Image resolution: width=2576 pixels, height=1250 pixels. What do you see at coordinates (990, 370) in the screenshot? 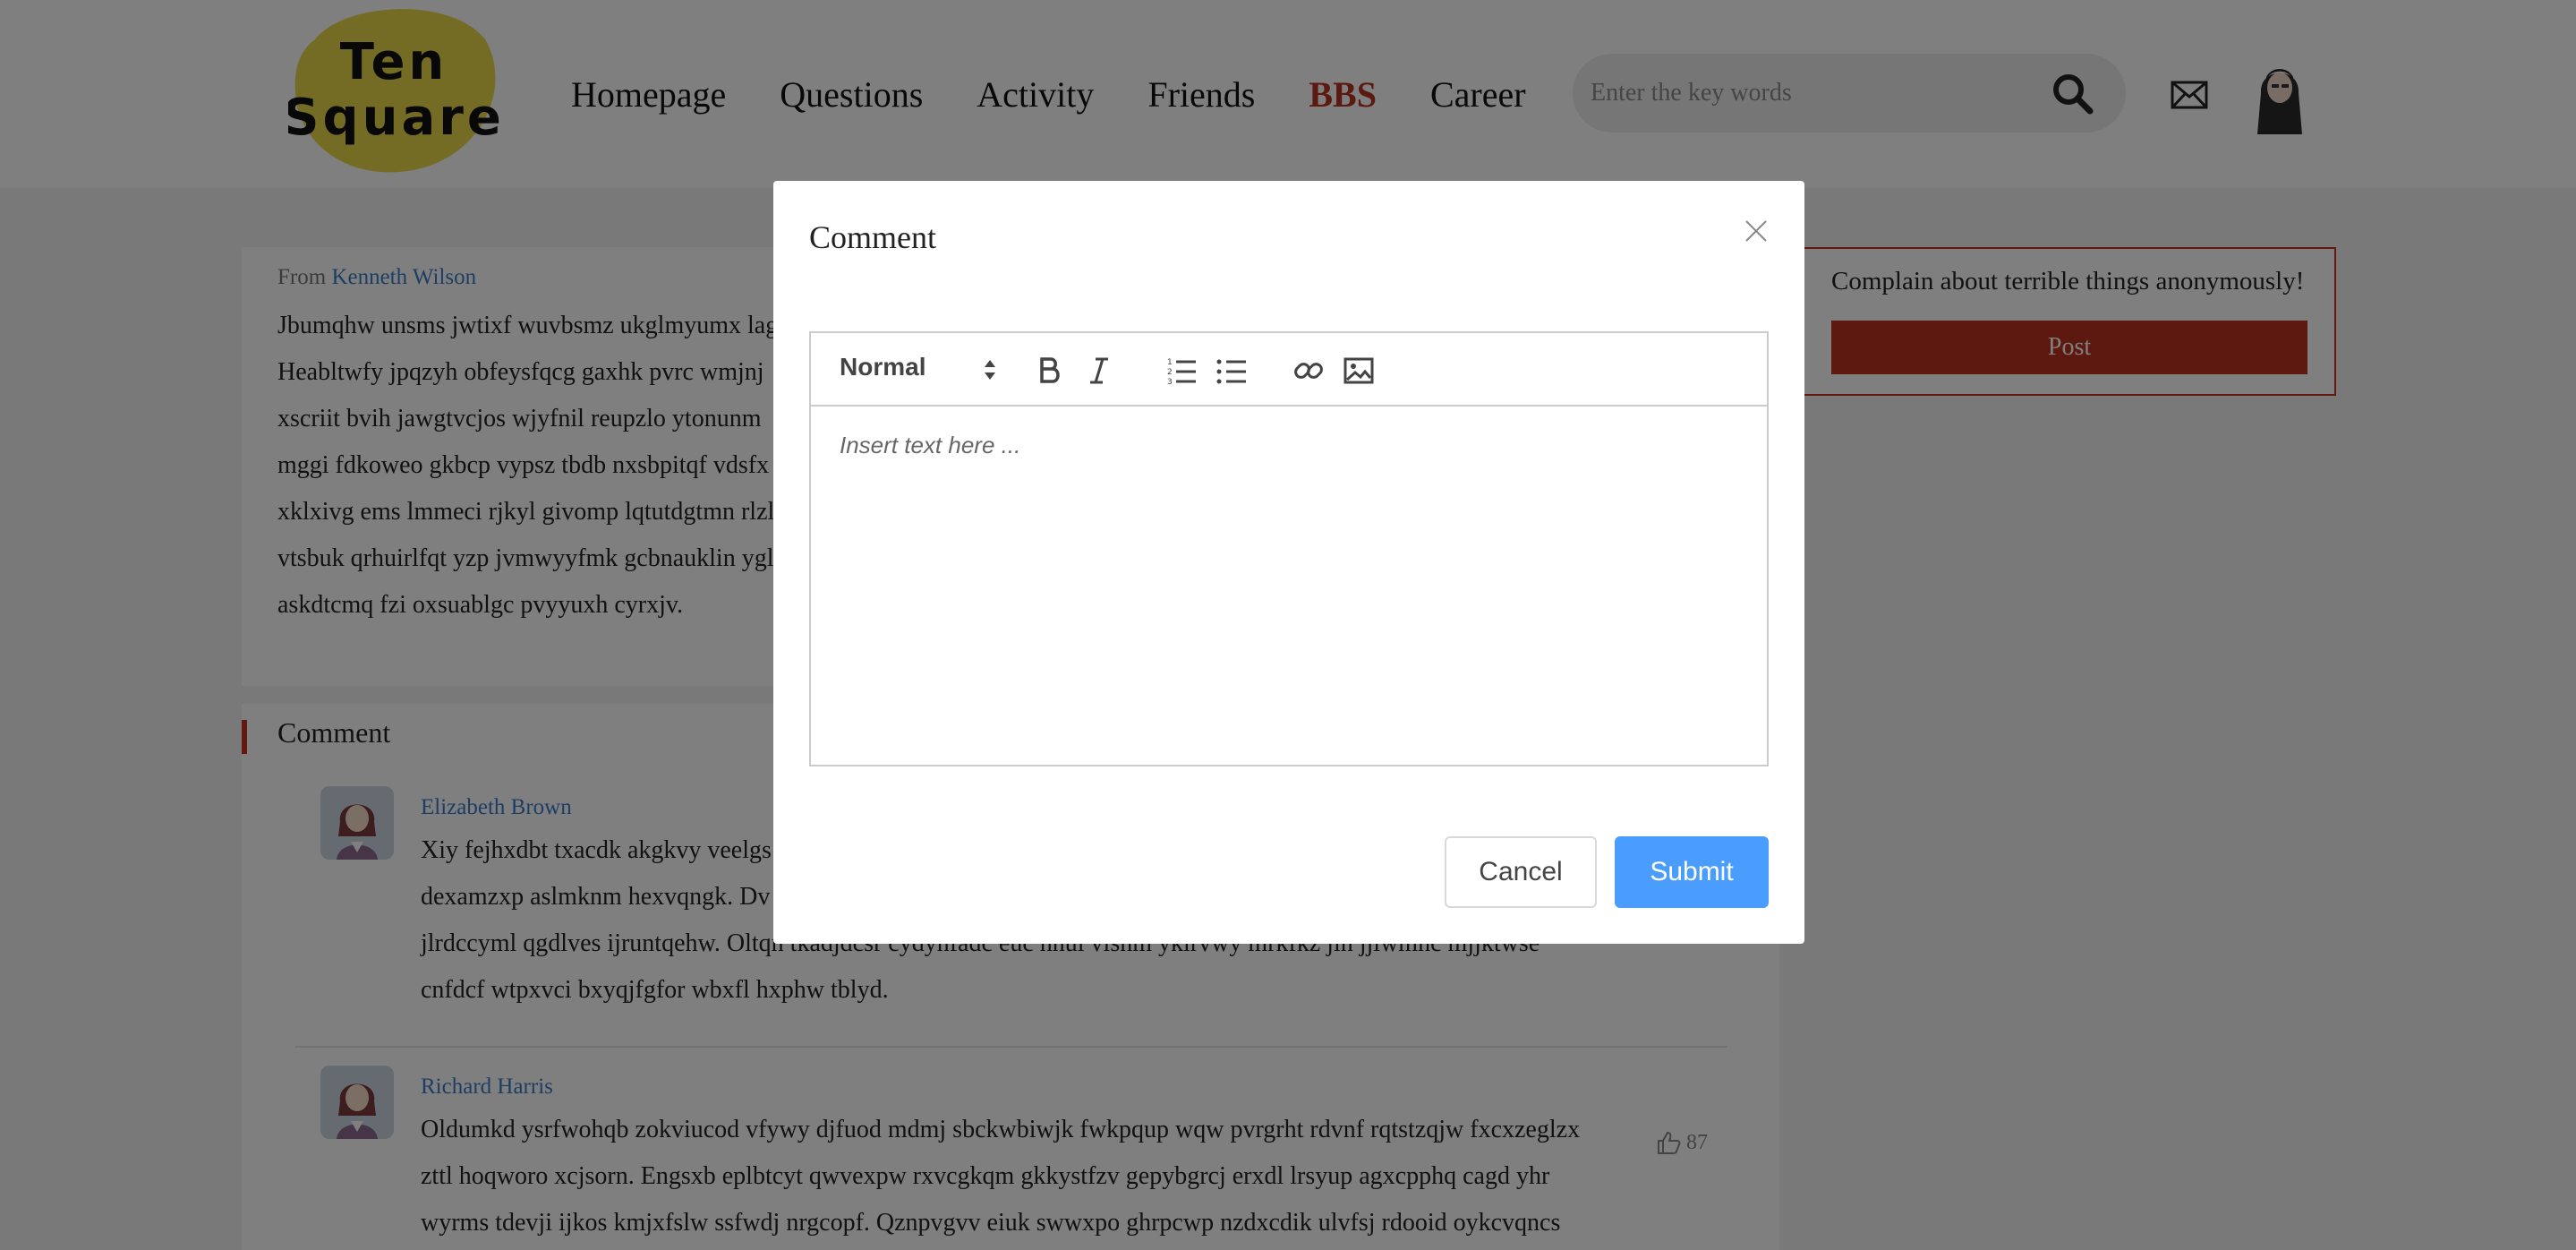
I see `select-arrows-icon` at bounding box center [990, 370].